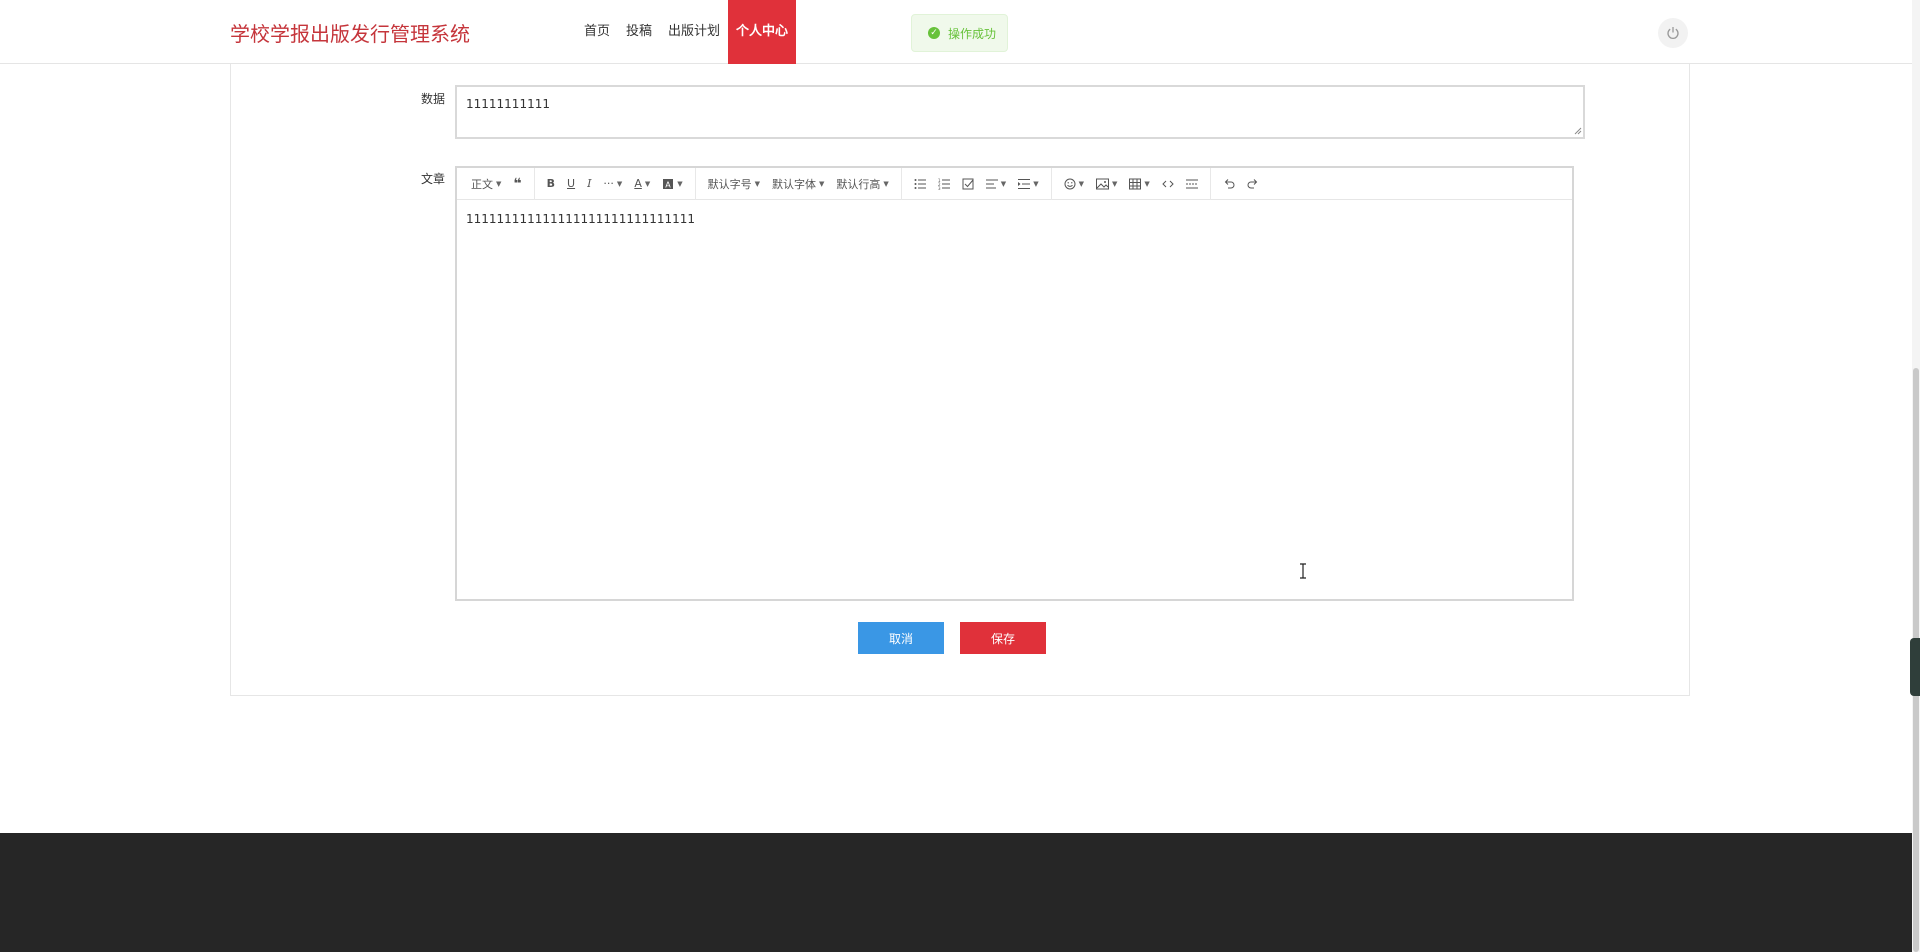 The height and width of the screenshot is (952, 1920). What do you see at coordinates (794, 184) in the screenshot?
I see `font-family-label: 默认字体` at bounding box center [794, 184].